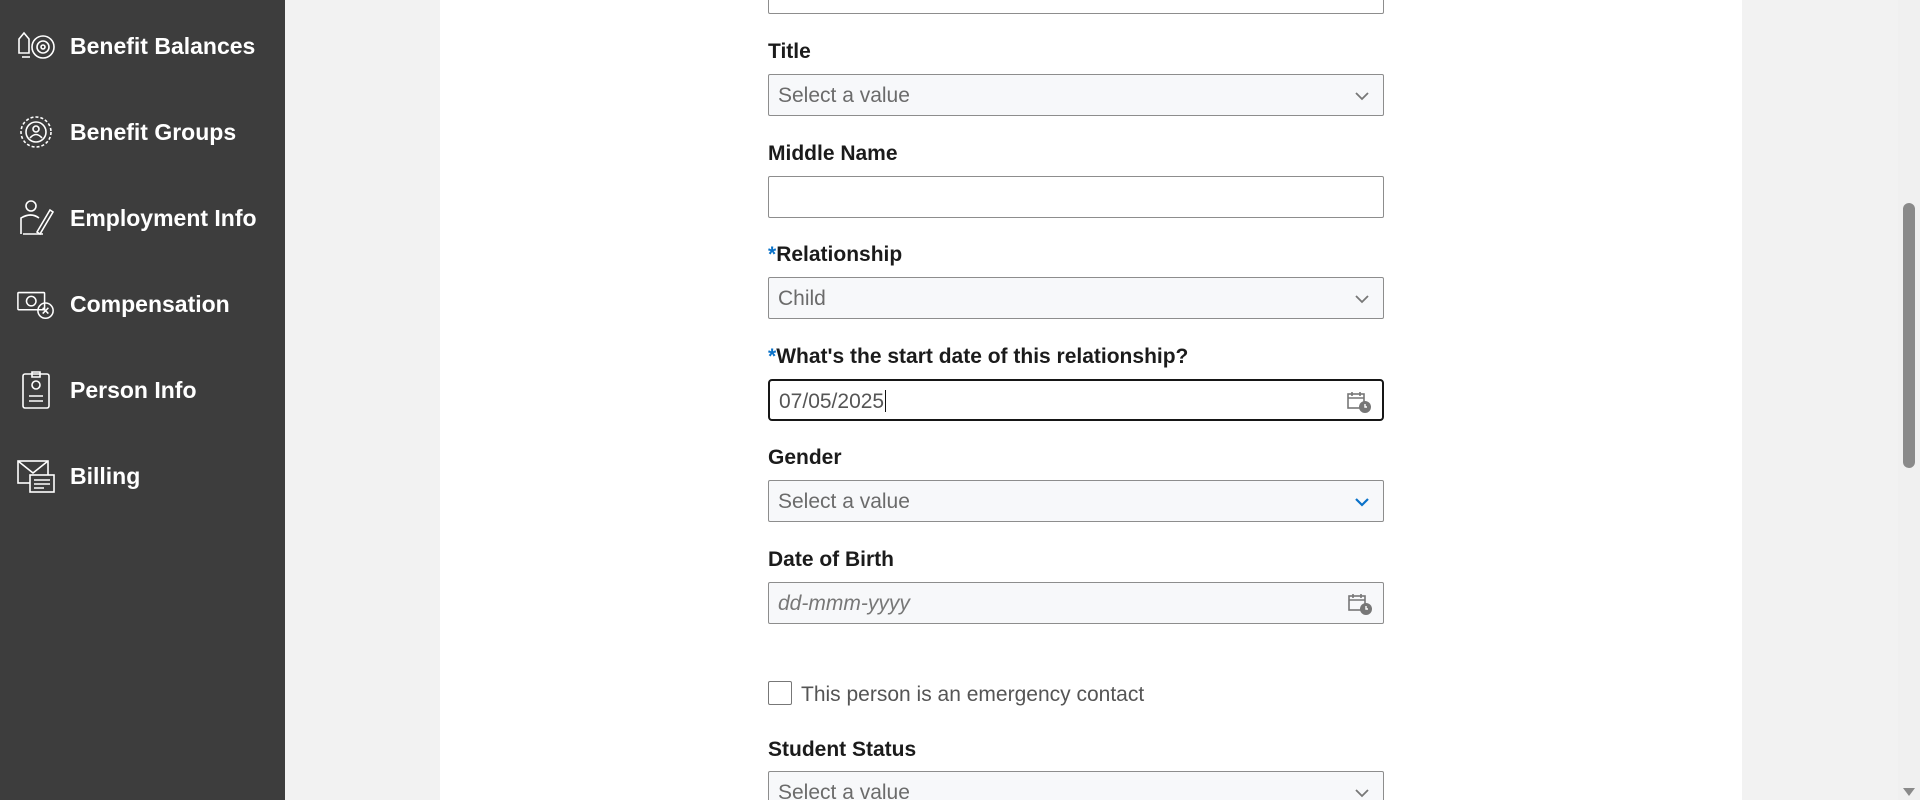  What do you see at coordinates (1076, 7) in the screenshot?
I see `previous-field-input` at bounding box center [1076, 7].